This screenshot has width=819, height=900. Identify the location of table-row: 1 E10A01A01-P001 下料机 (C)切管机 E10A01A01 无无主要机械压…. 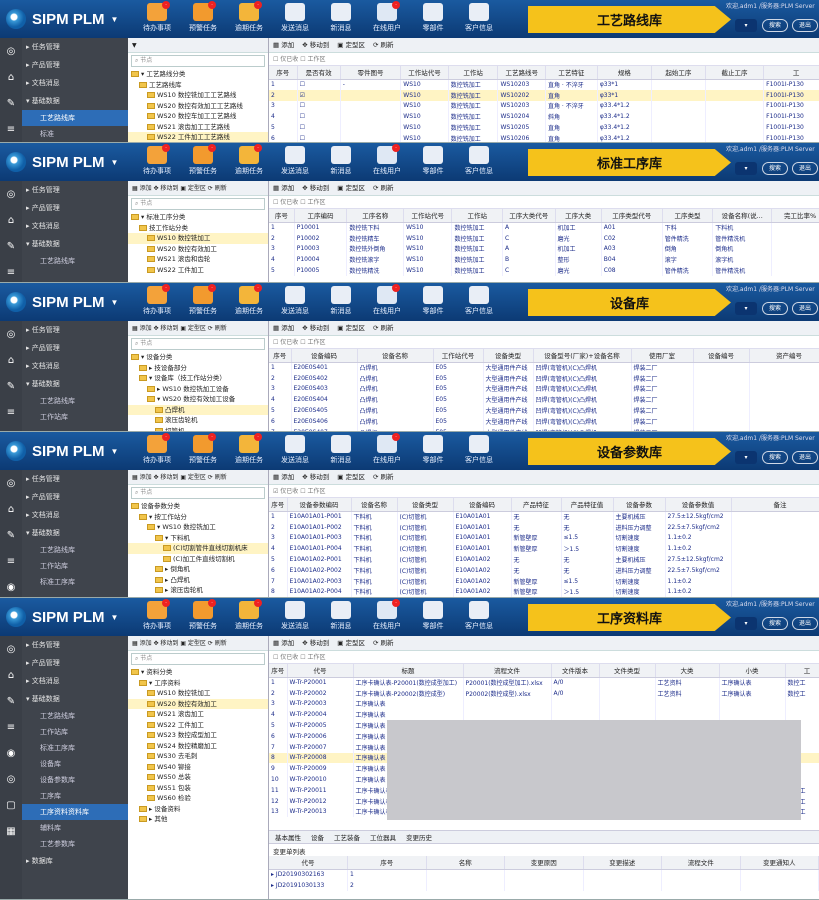
(544, 516).